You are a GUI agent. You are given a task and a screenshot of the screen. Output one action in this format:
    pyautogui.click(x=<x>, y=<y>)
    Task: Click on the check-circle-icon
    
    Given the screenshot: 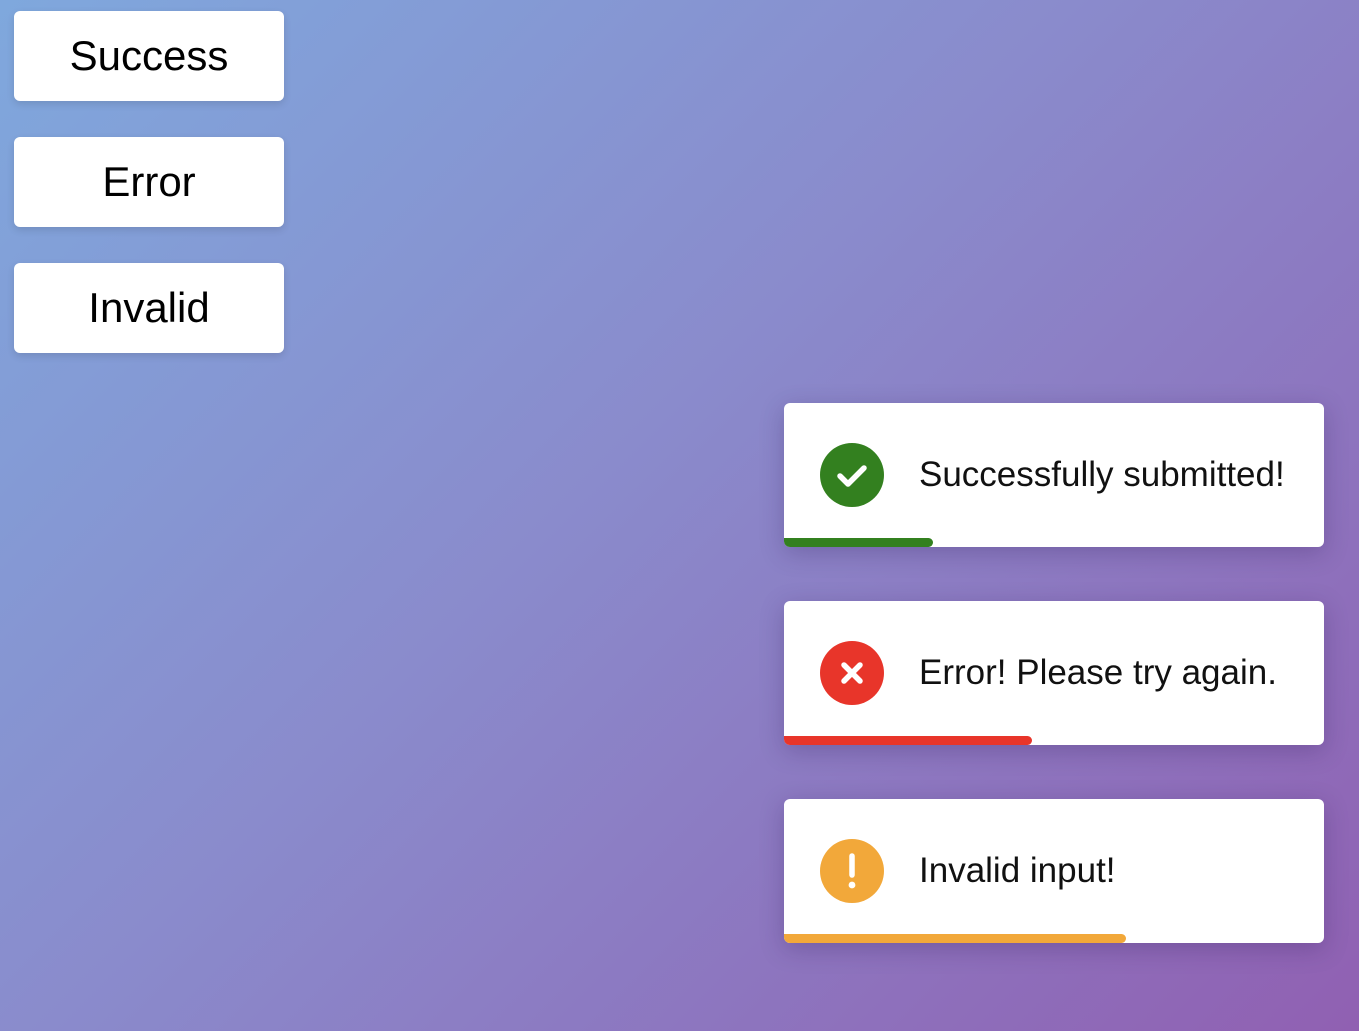 What is the action you would take?
    pyautogui.click(x=852, y=475)
    